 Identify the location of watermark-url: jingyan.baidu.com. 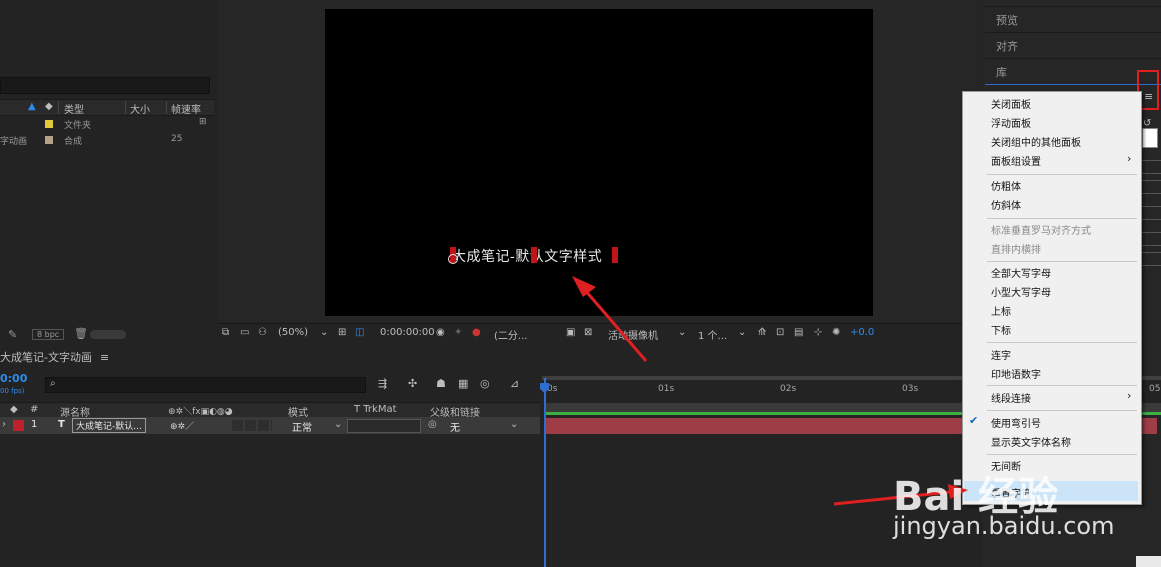
(1004, 526).